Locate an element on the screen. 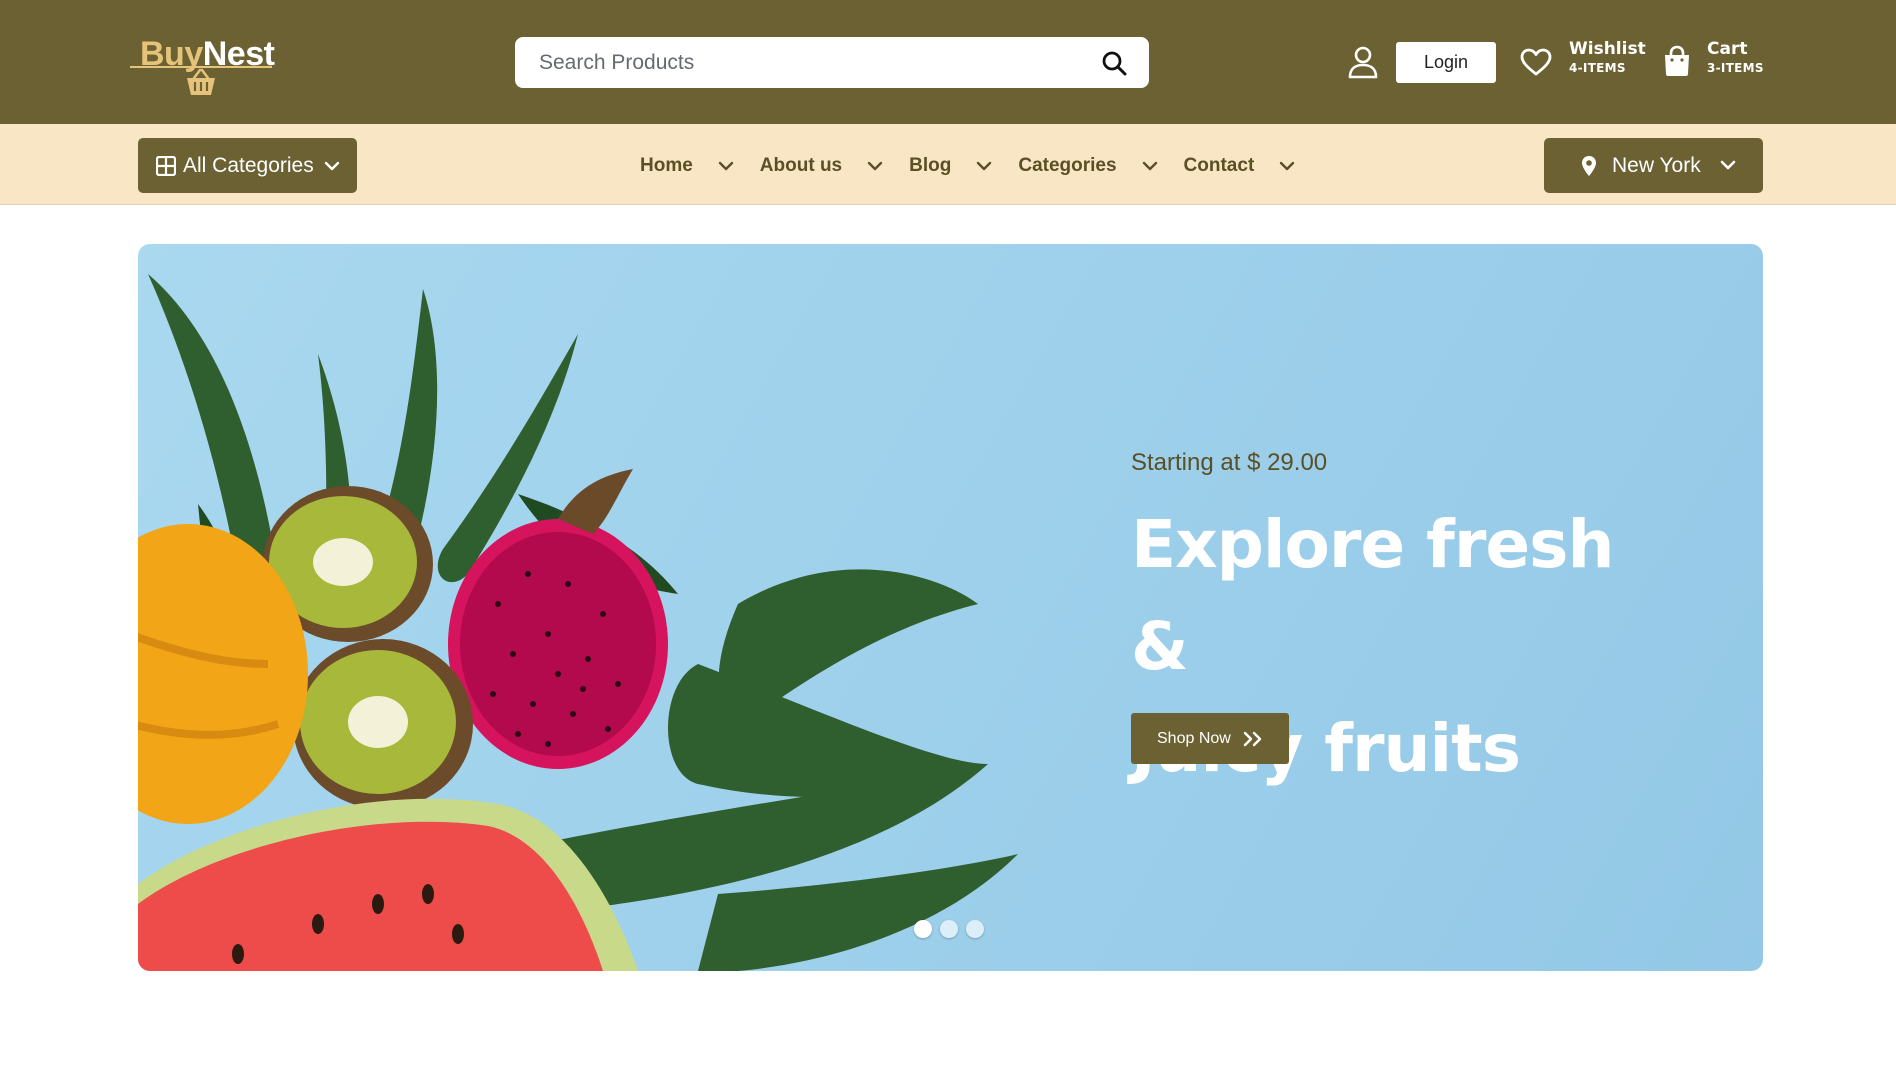  location-label: New York is located at coordinates (1656, 165).